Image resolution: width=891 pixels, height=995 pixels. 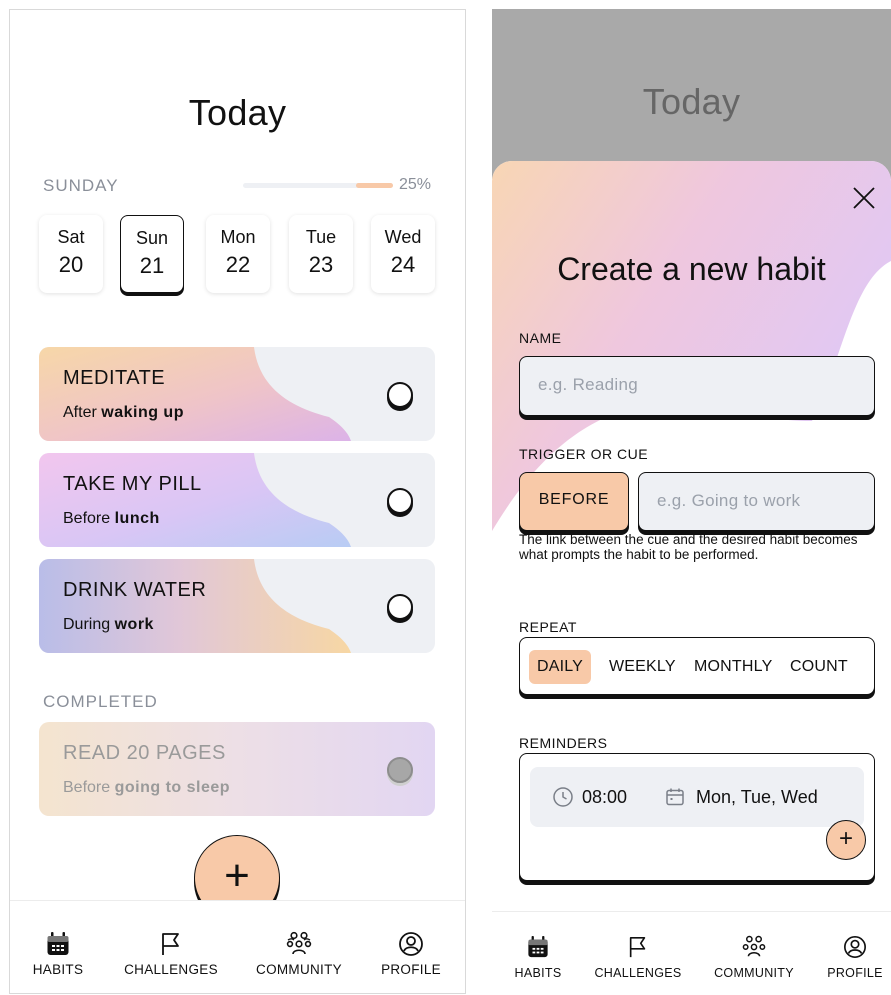 I want to click on reminder-item: 08:00 Mon, Tue, Wed, so click(x=697, y=797).